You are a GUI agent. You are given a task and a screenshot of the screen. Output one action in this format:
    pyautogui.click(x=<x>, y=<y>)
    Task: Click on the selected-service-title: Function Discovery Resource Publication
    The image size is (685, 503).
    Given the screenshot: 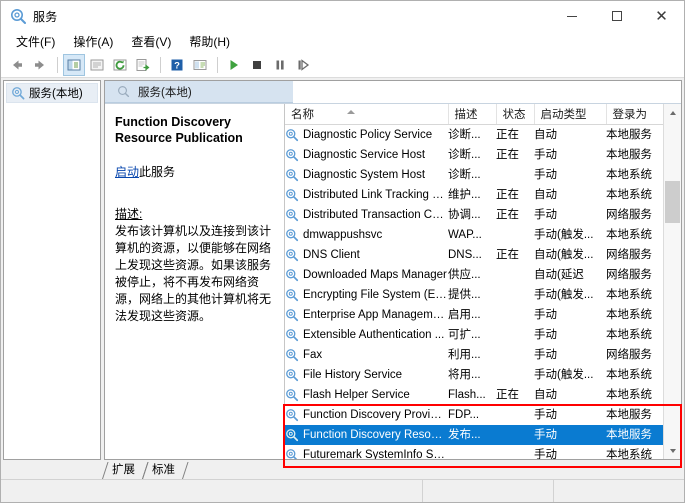 What is the action you would take?
    pyautogui.click(x=179, y=130)
    